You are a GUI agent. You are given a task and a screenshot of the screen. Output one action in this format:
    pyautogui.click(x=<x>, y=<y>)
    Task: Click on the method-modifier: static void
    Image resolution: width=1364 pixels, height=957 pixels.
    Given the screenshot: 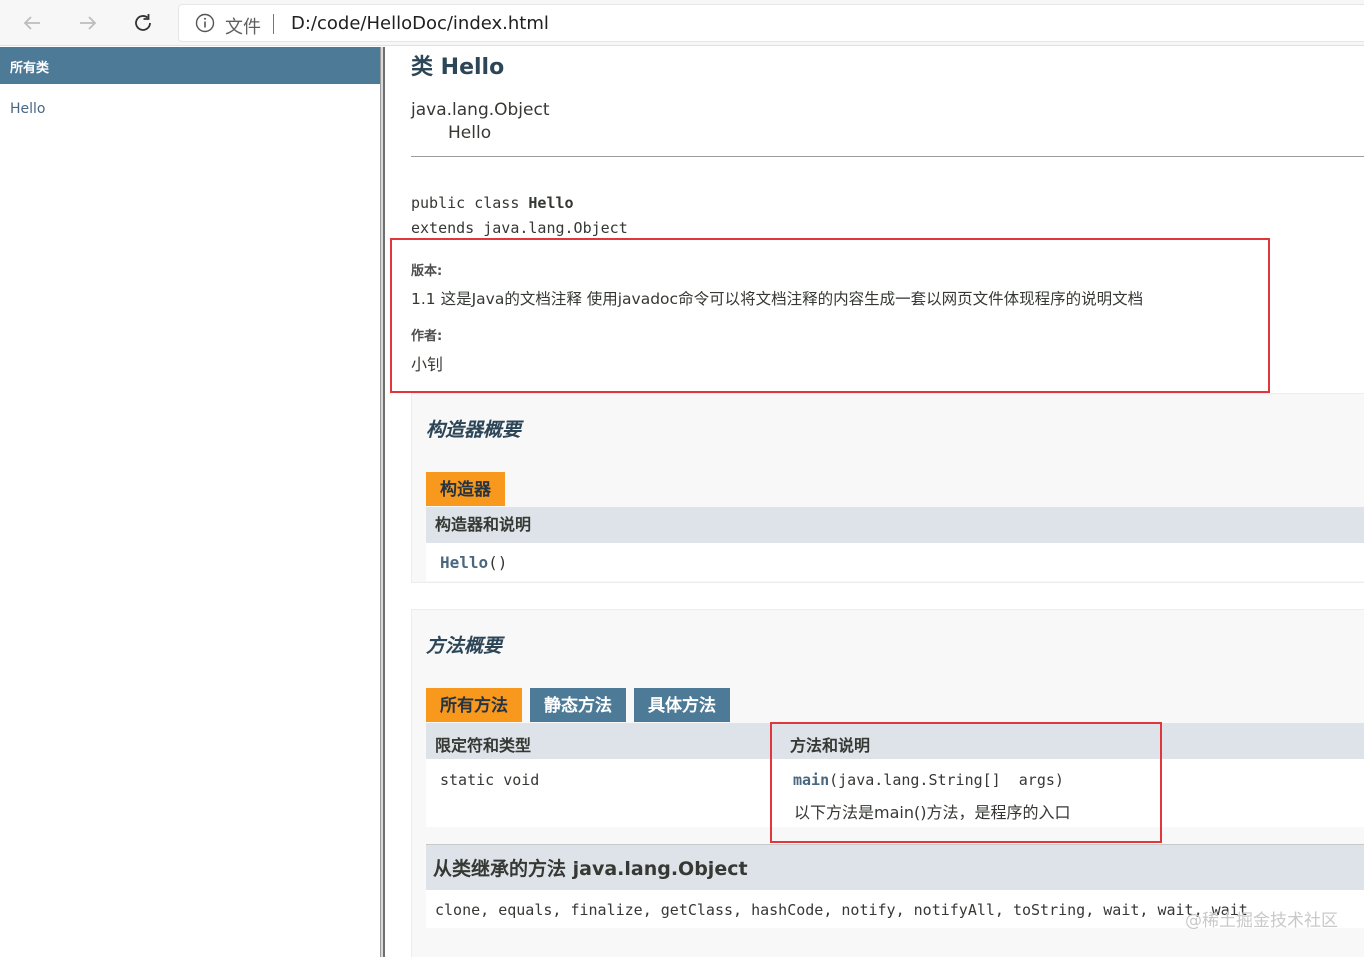 What is the action you would take?
    pyautogui.click(x=490, y=780)
    